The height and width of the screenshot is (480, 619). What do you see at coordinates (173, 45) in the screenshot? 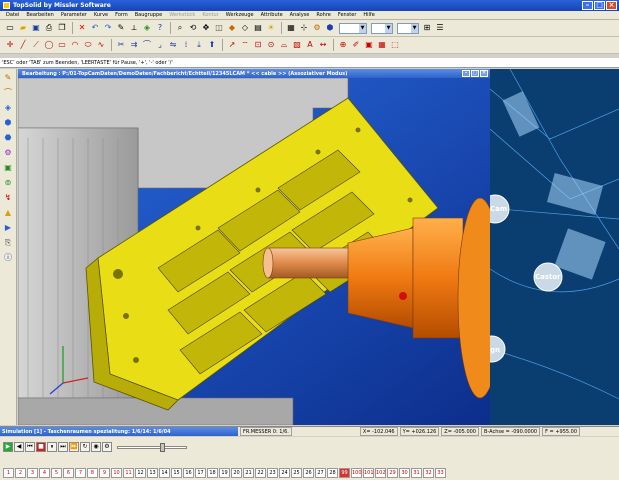
I see `mirror-icon: ⇋` at bounding box center [173, 45].